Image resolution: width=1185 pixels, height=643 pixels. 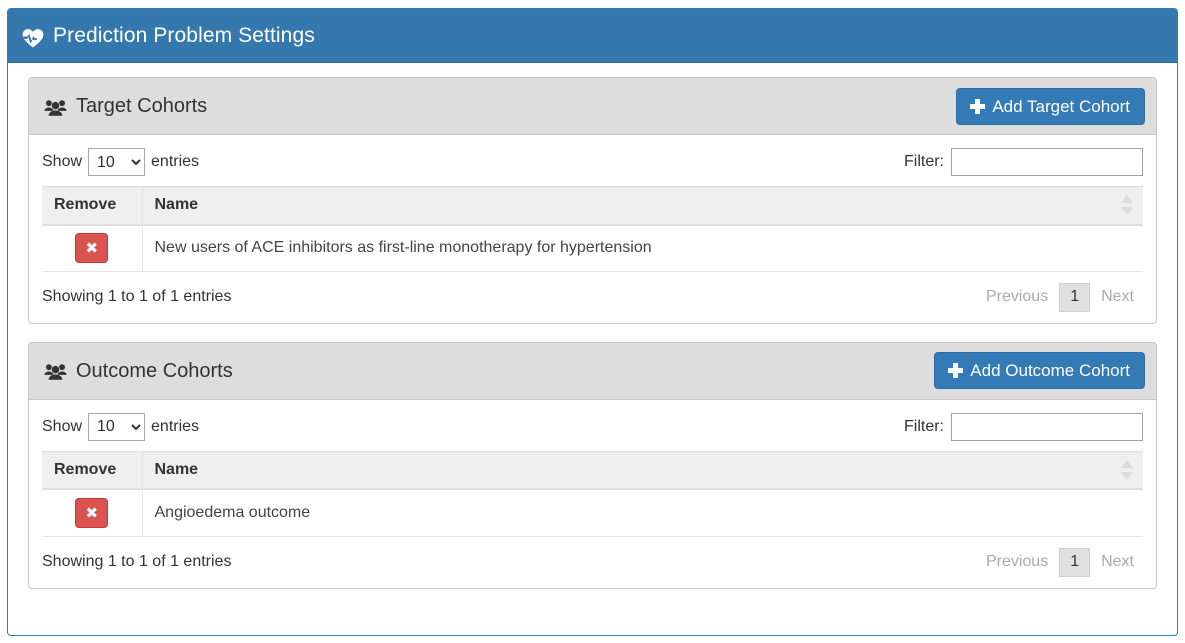 What do you see at coordinates (642, 470) in the screenshot?
I see `outcome-col-name: Name` at bounding box center [642, 470].